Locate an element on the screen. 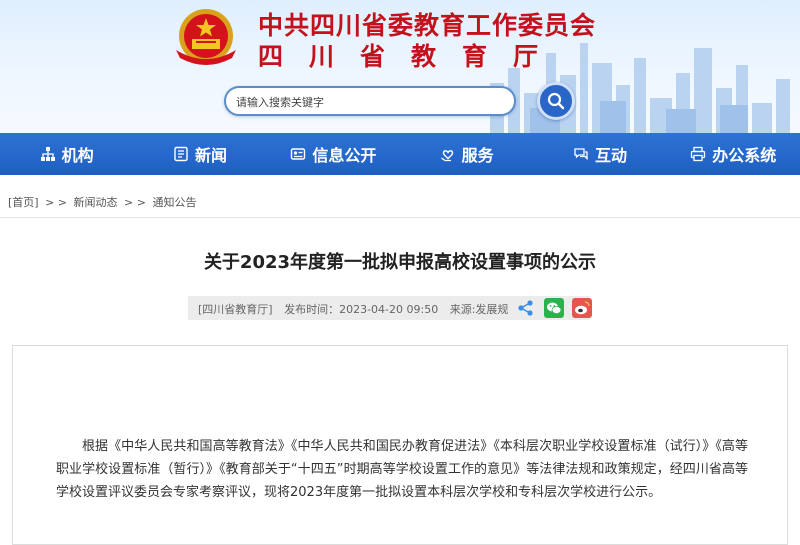 The width and height of the screenshot is (800, 545). article-title: 关于2023年度第一批拟申报高校设置事项的公示 is located at coordinates (400, 262).